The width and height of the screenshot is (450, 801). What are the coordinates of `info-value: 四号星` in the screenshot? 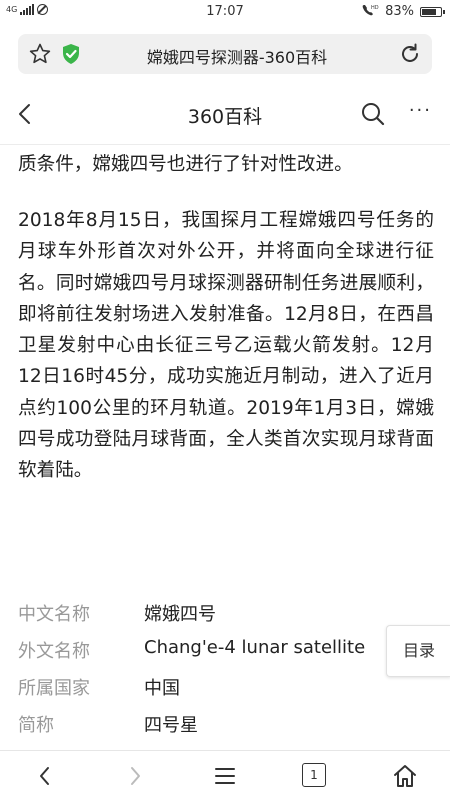 It's located at (171, 725).